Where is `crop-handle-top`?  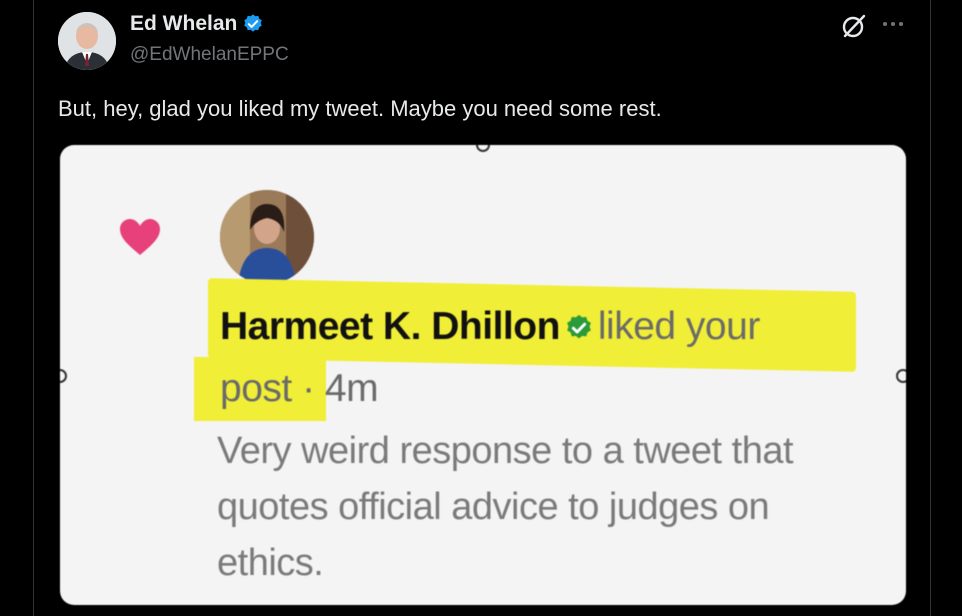
crop-handle-top is located at coordinates (483, 148).